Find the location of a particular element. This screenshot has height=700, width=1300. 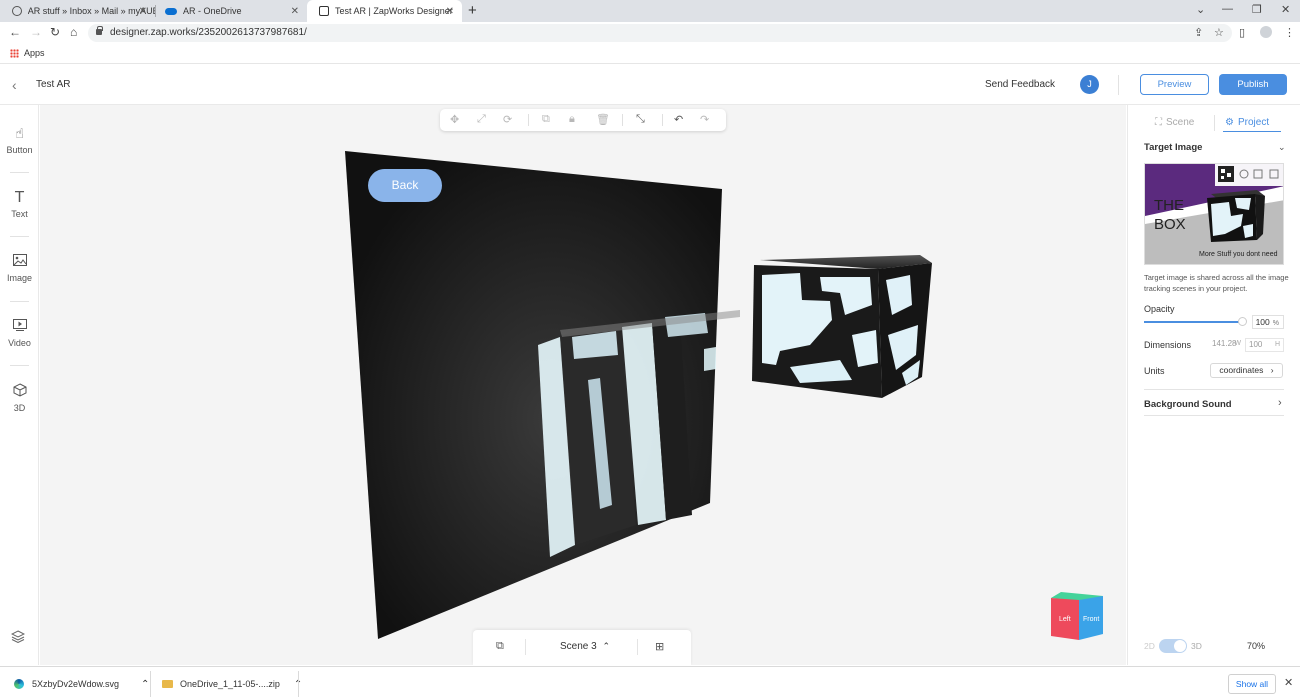

background-sound-title: Background Sound is located at coordinates (1188, 404).